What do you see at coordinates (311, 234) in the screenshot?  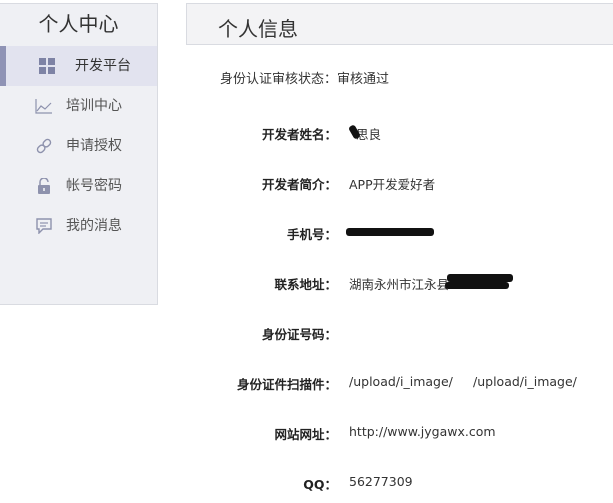 I see `field-label: 手机号：` at bounding box center [311, 234].